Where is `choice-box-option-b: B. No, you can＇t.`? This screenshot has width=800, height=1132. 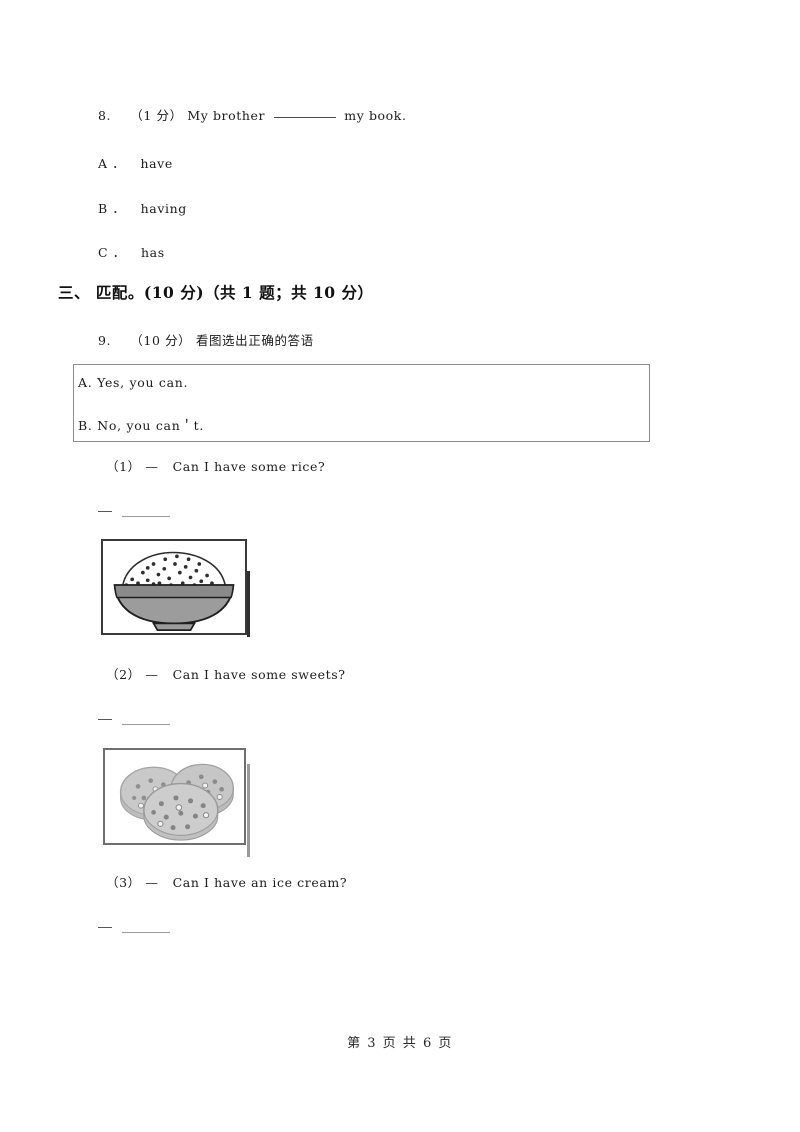
choice-box-option-b: B. No, you can＇t. is located at coordinates (141, 424).